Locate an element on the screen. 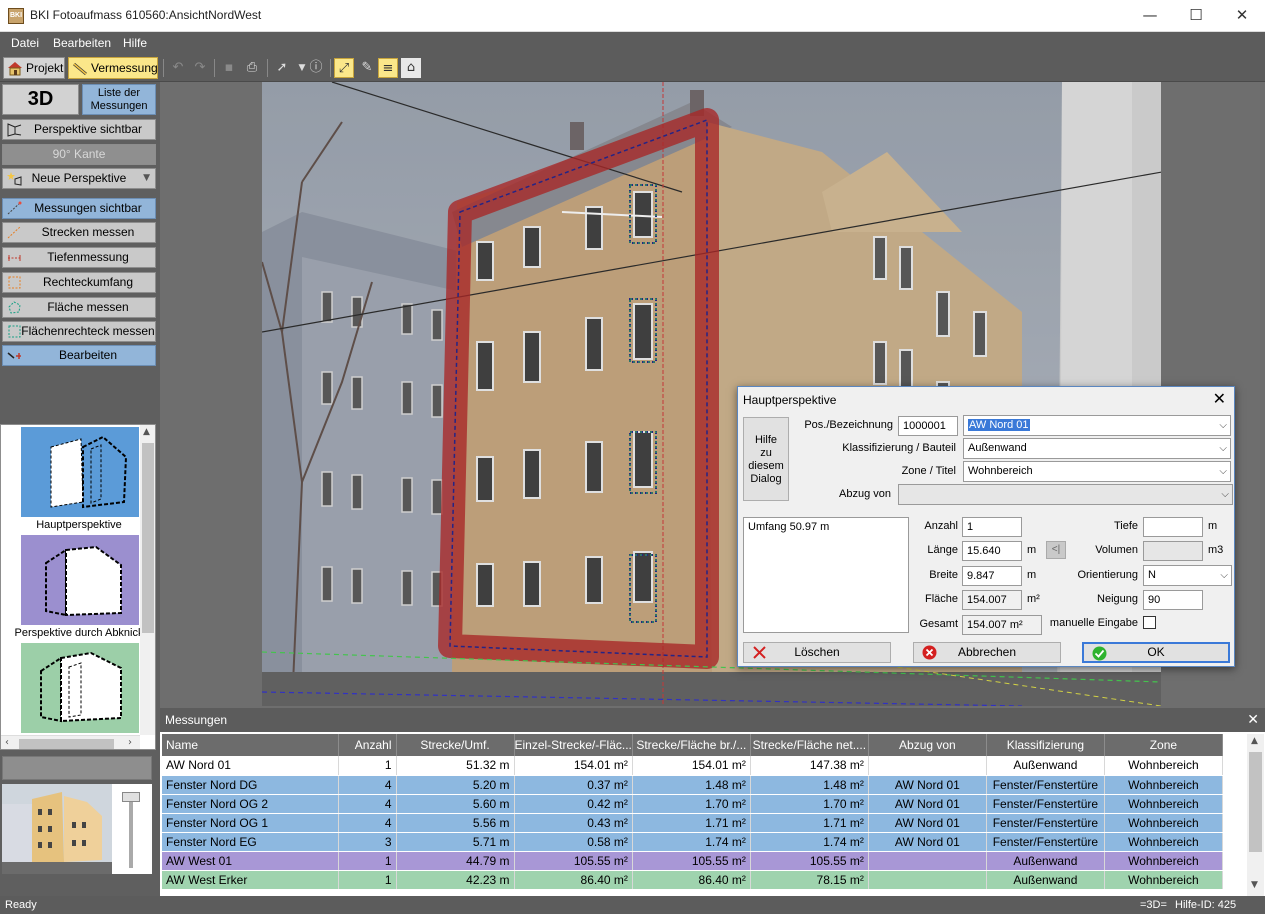  cell-anzahl: 3 is located at coordinates (367, 842).